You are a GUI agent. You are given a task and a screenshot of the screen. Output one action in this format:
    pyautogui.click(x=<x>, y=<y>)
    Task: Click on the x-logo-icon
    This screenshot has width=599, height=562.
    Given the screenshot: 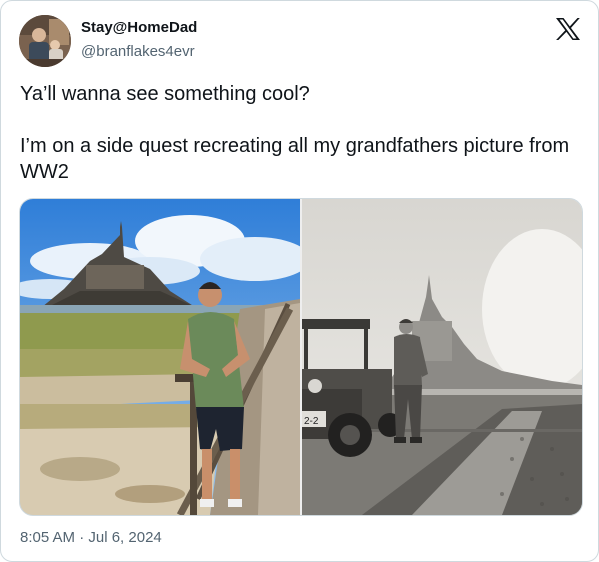 What is the action you would take?
    pyautogui.click(x=568, y=29)
    